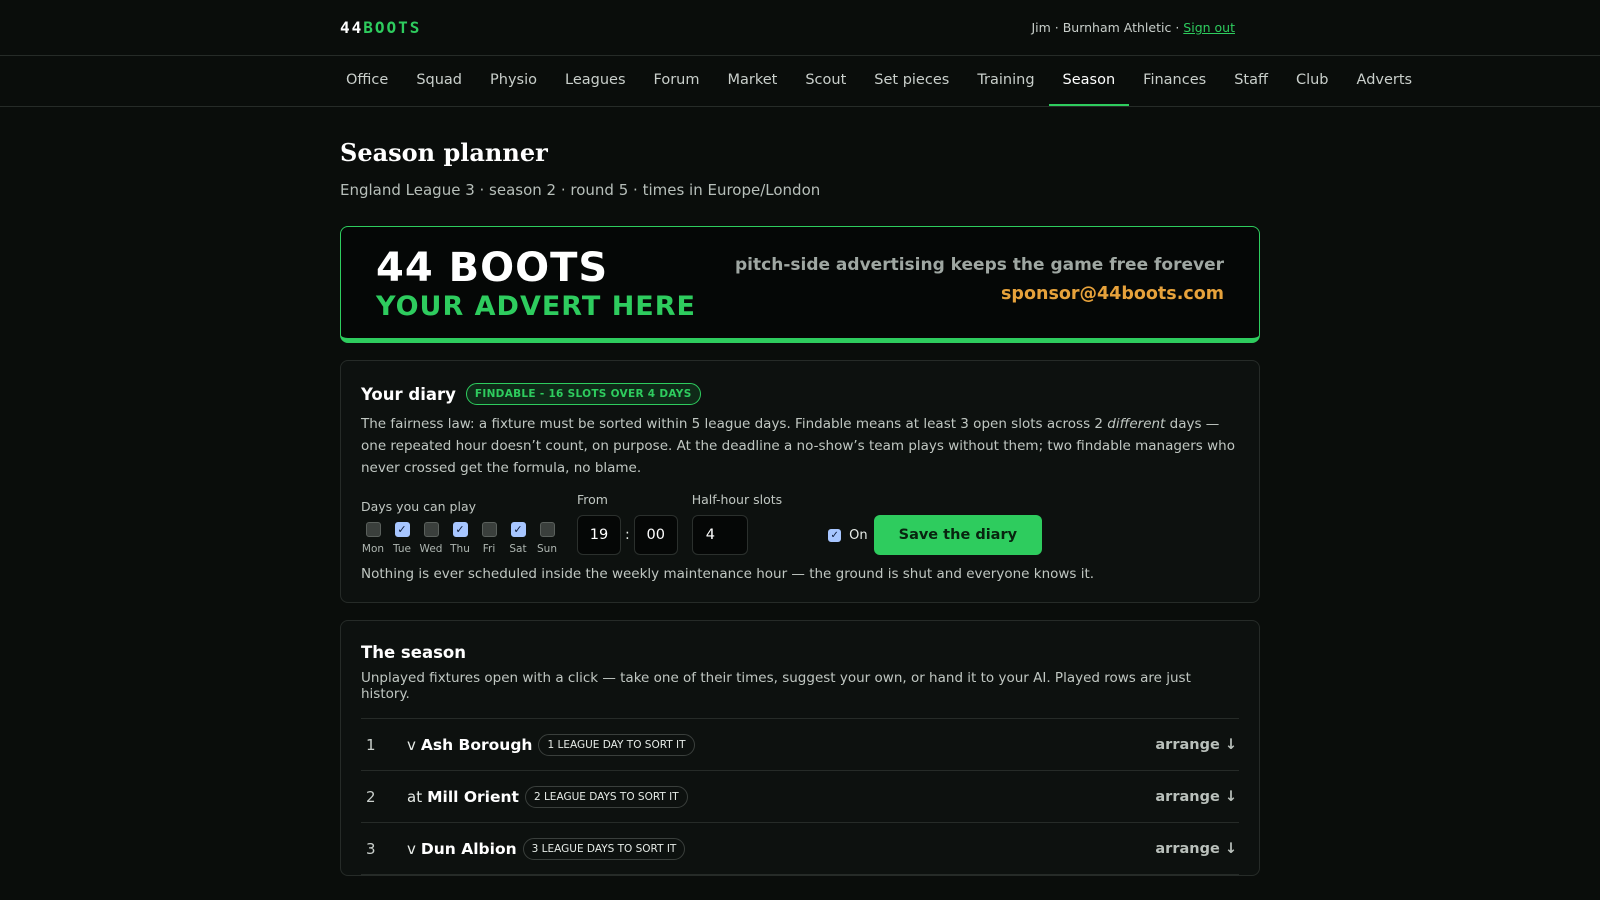  What do you see at coordinates (1089, 81) in the screenshot?
I see `nav-season: Season` at bounding box center [1089, 81].